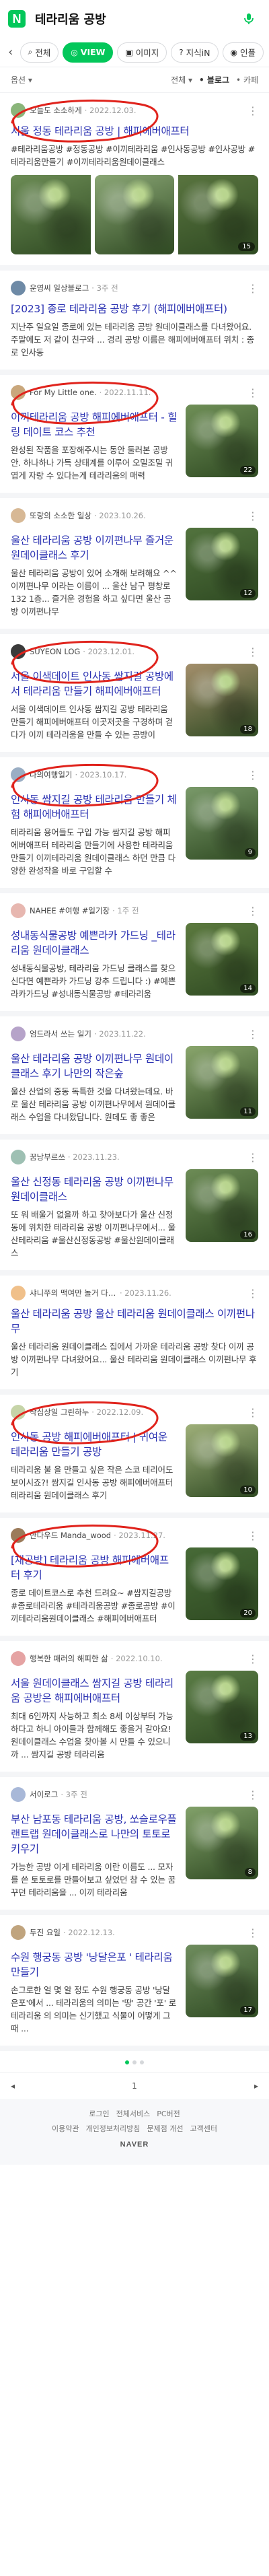 This screenshot has height=2576, width=269. I want to click on result-thumbnail: 20, so click(222, 1583).